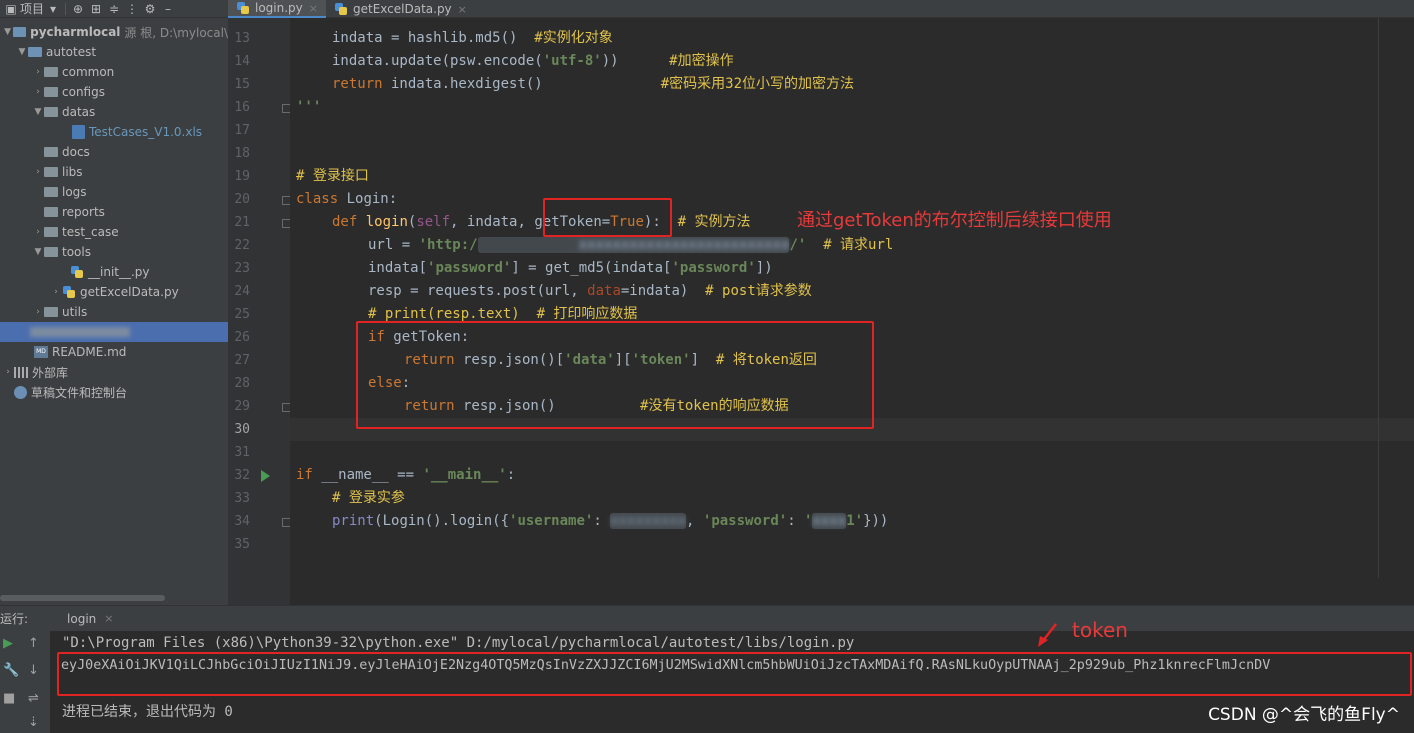 This screenshot has width=1414, height=733. What do you see at coordinates (332, 176) in the screenshot?
I see `code-line-19: # 登录接口` at bounding box center [332, 176].